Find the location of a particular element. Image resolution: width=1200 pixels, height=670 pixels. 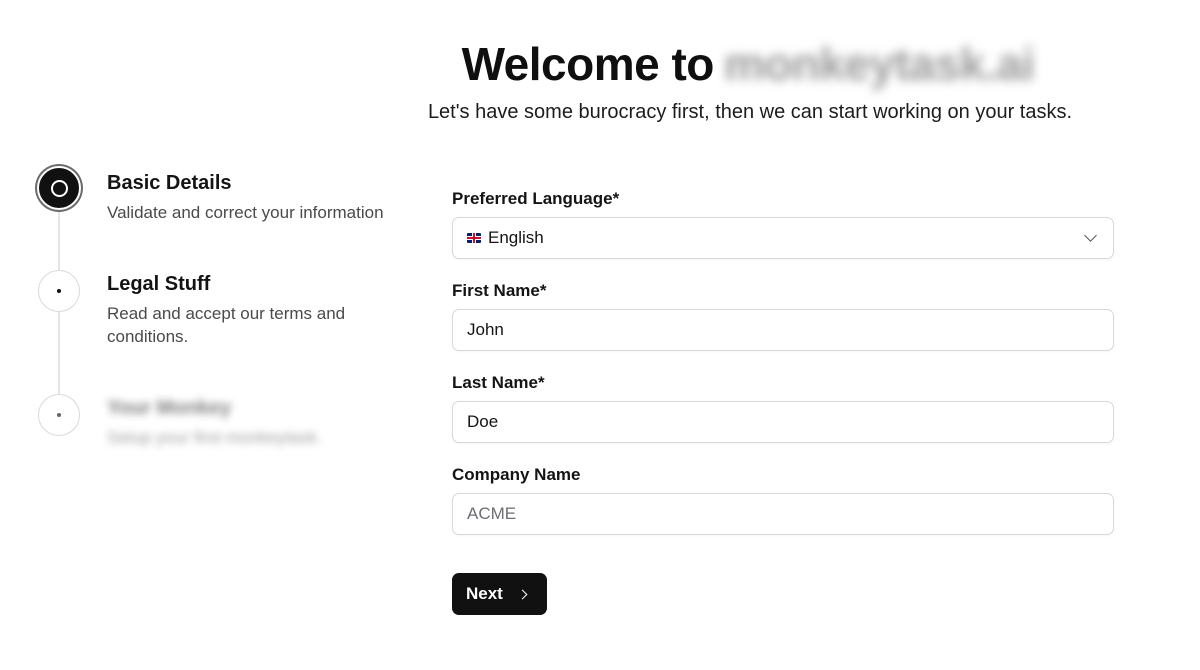

first-name-input is located at coordinates (783, 330).